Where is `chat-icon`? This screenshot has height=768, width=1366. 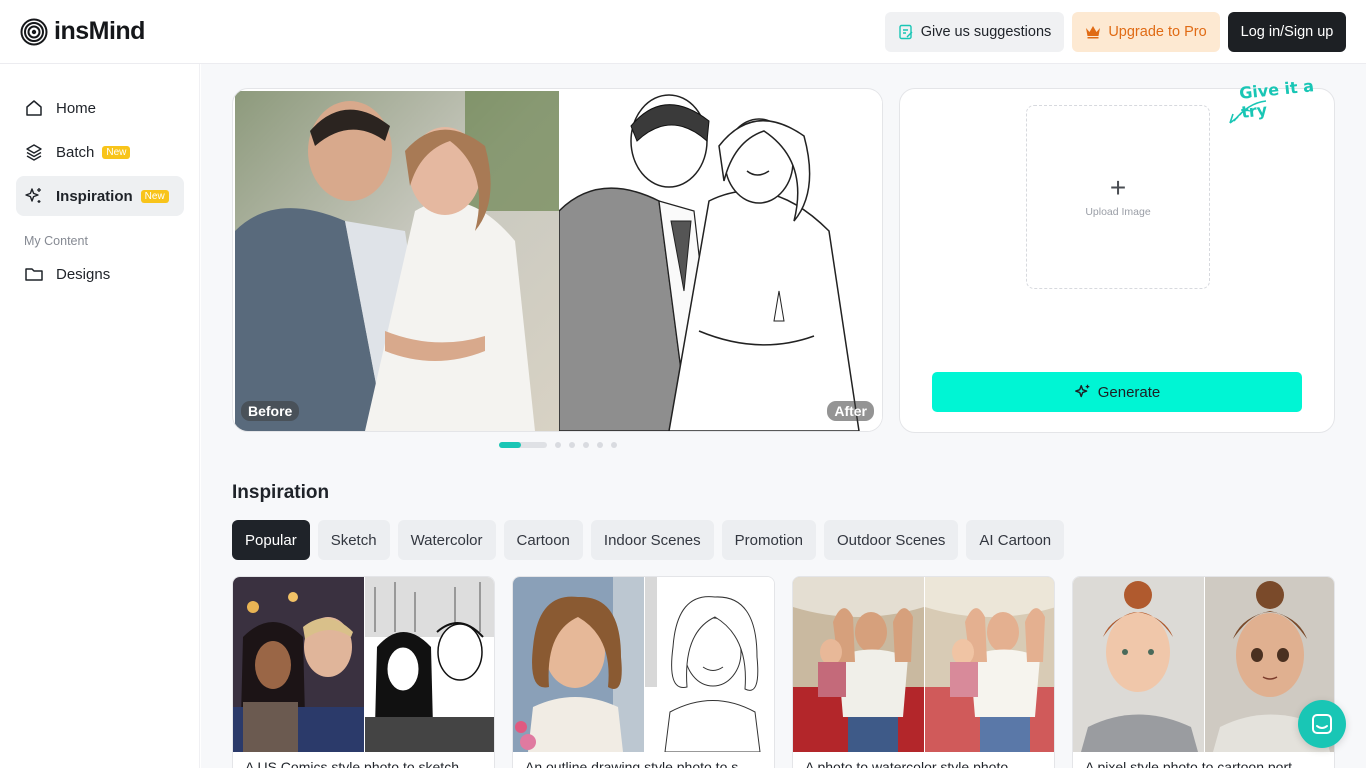 chat-icon is located at coordinates (1322, 724).